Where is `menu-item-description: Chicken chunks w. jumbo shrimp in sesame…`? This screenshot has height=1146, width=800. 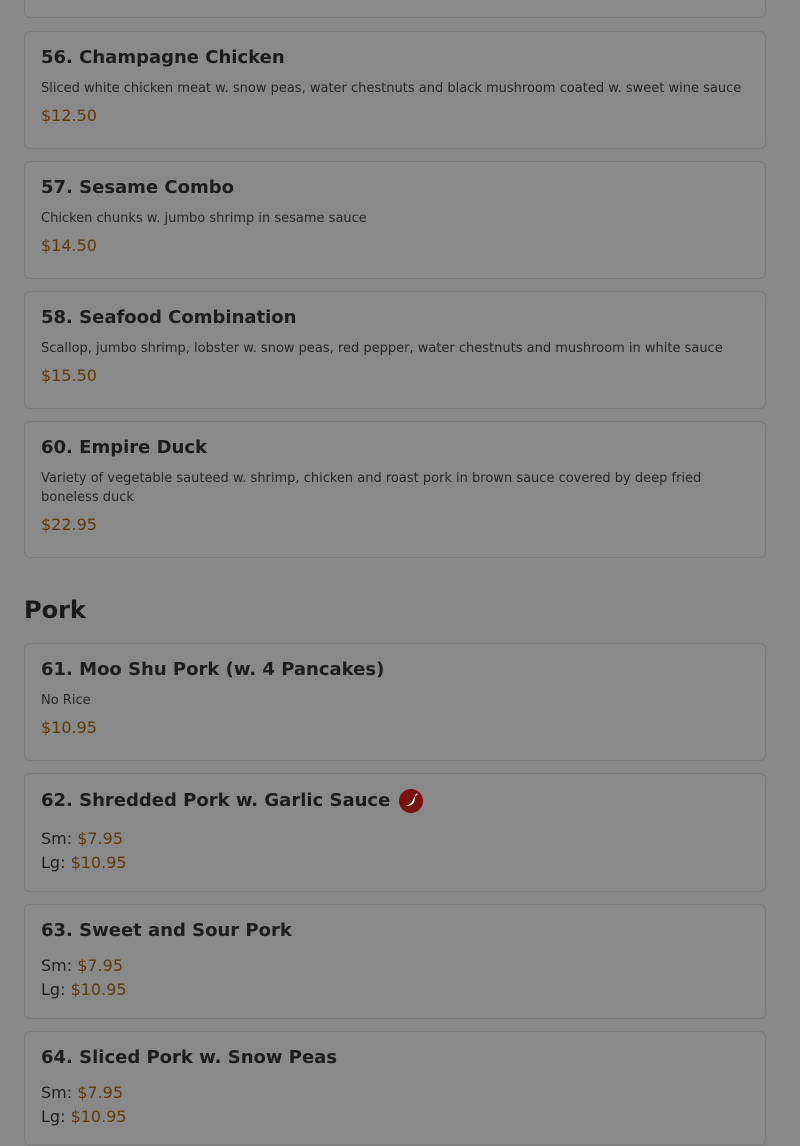
menu-item-description: Chicken chunks w. jumbo shrimp in sesame… is located at coordinates (204, 218).